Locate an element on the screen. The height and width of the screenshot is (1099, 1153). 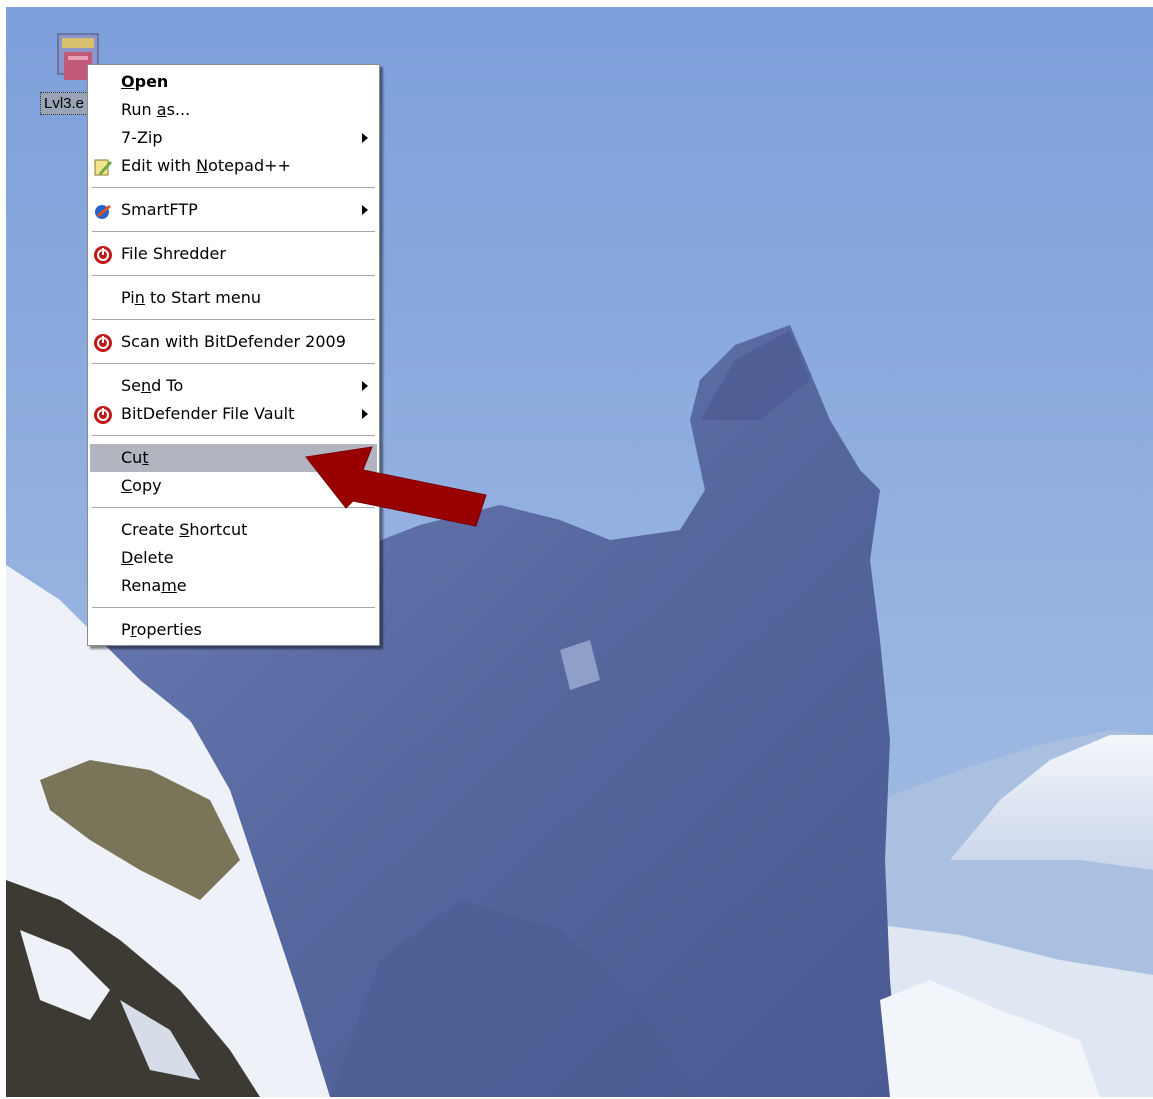
menu-item-create-shortcut: Create Shortcut is located at coordinates (233, 530).